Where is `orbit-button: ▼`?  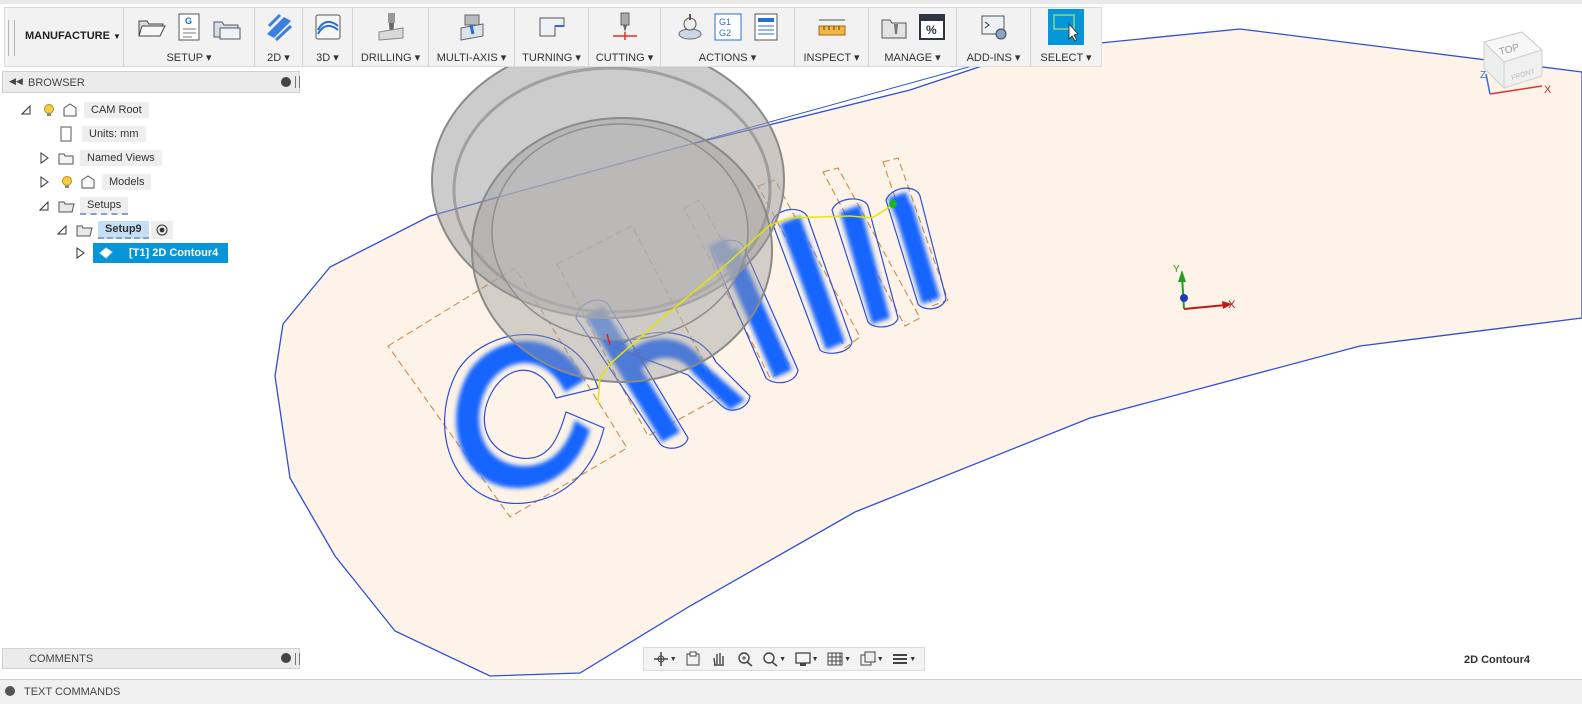
orbit-button: ▼ is located at coordinates (664, 659).